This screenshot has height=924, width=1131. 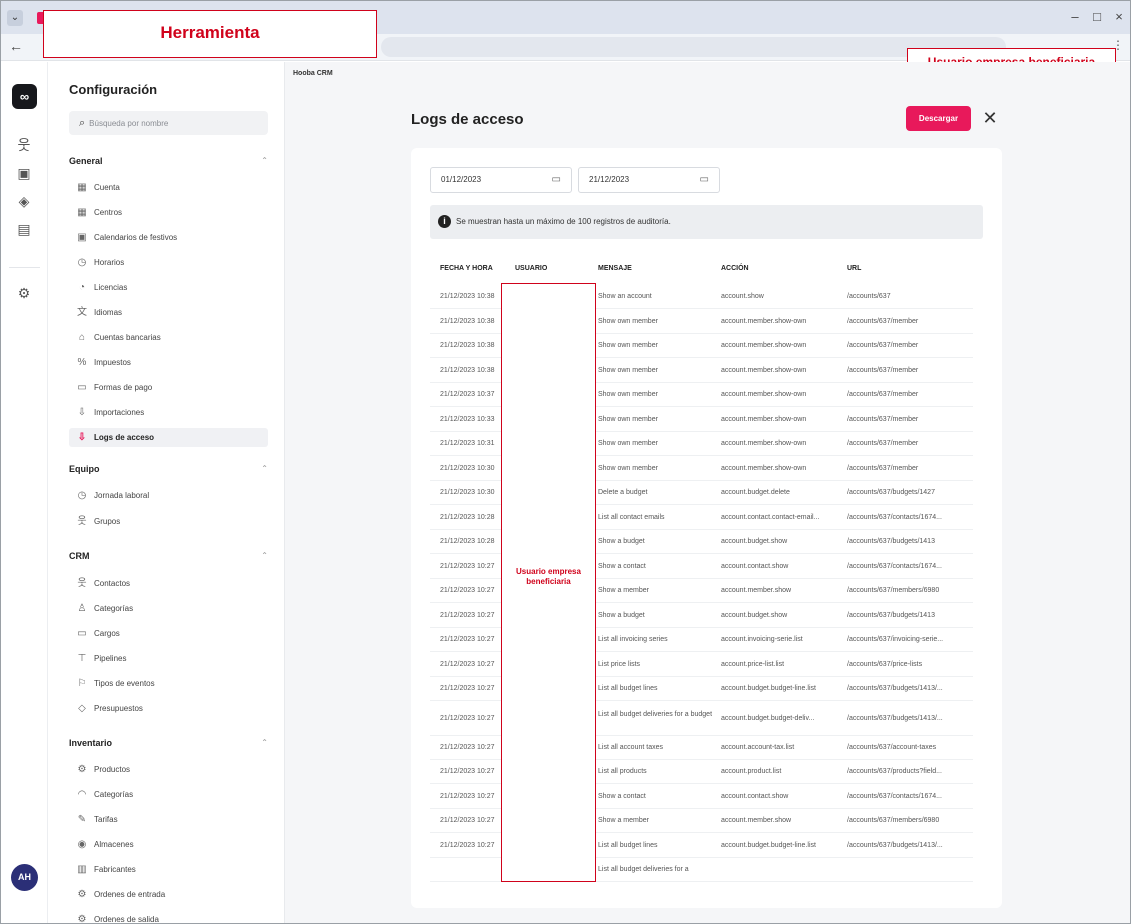 I want to click on minimize-icon: –, so click(x=1075, y=17).